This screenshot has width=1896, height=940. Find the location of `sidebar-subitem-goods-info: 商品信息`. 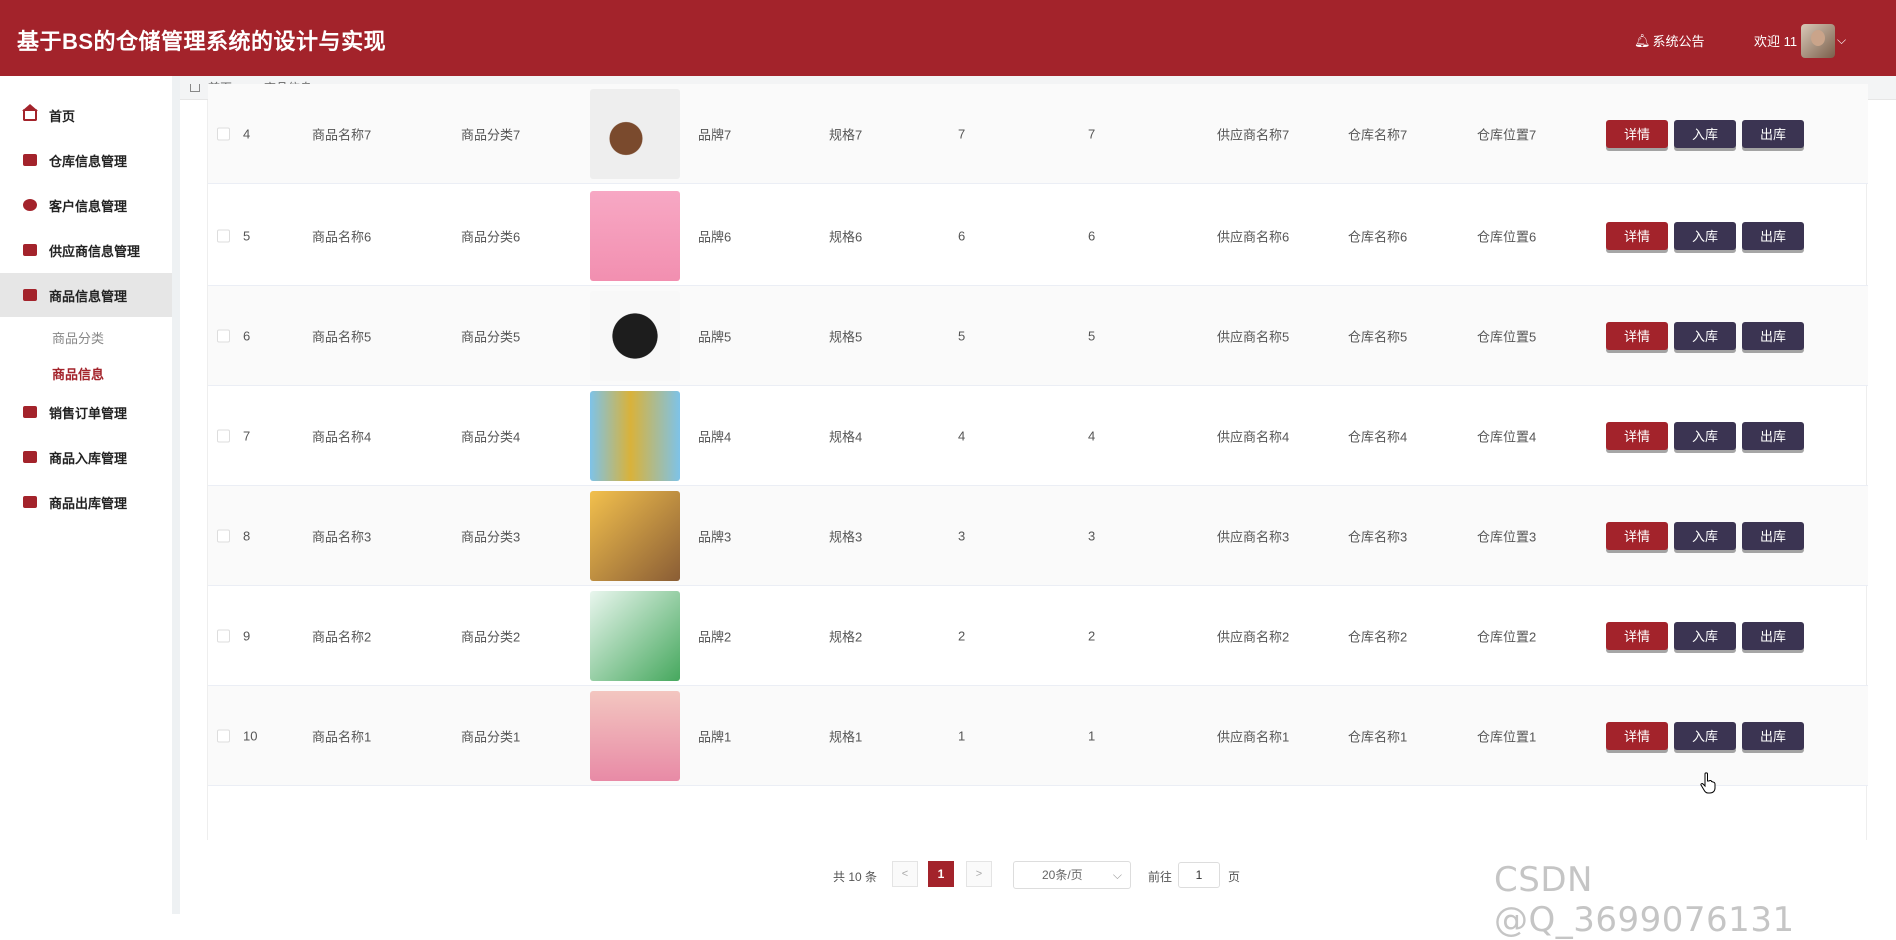

sidebar-subitem-goods-info: 商品信息 is located at coordinates (78, 373).